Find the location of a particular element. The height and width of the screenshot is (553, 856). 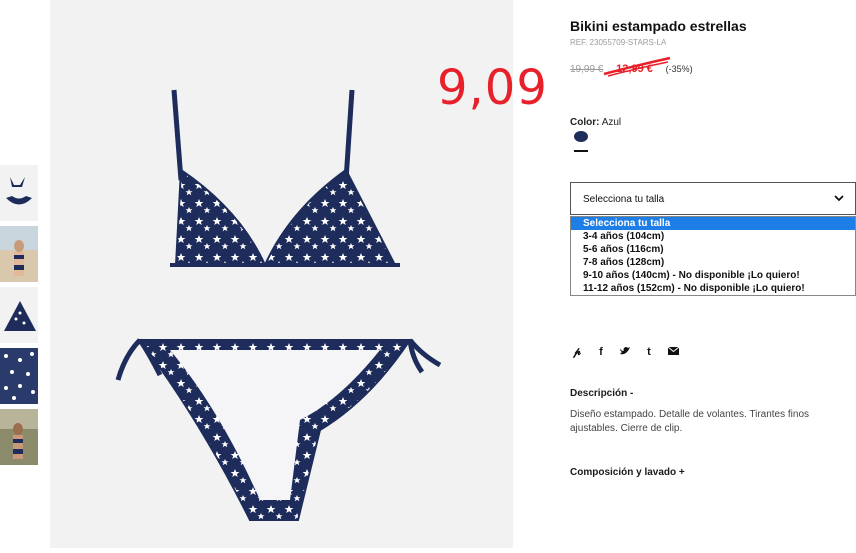

chevron-down-icon is located at coordinates (839, 199).